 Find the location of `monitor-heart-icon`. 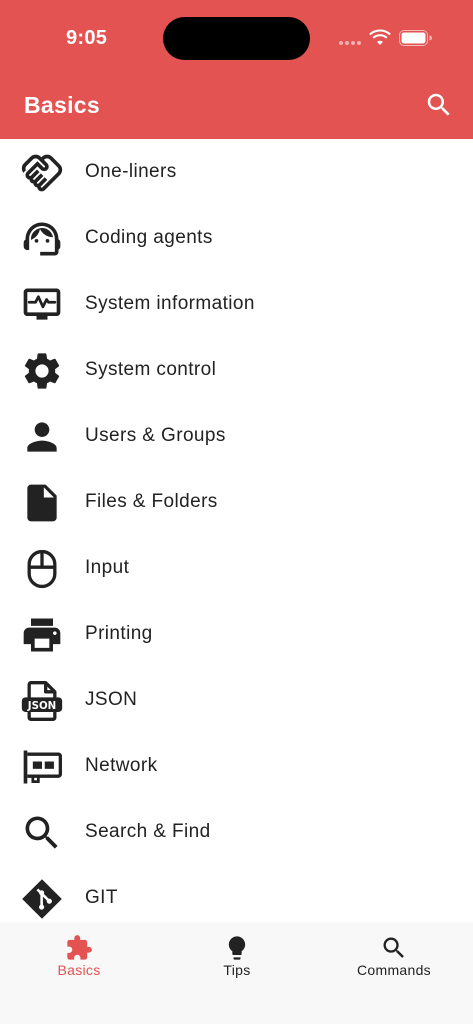

monitor-heart-icon is located at coordinates (42, 305).